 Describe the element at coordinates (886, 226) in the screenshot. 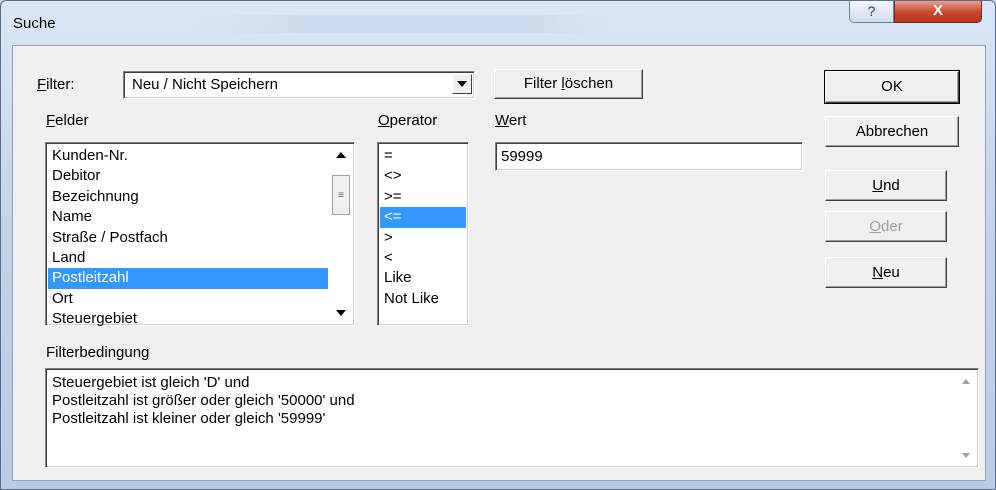

I see `or-button: Oder` at that location.